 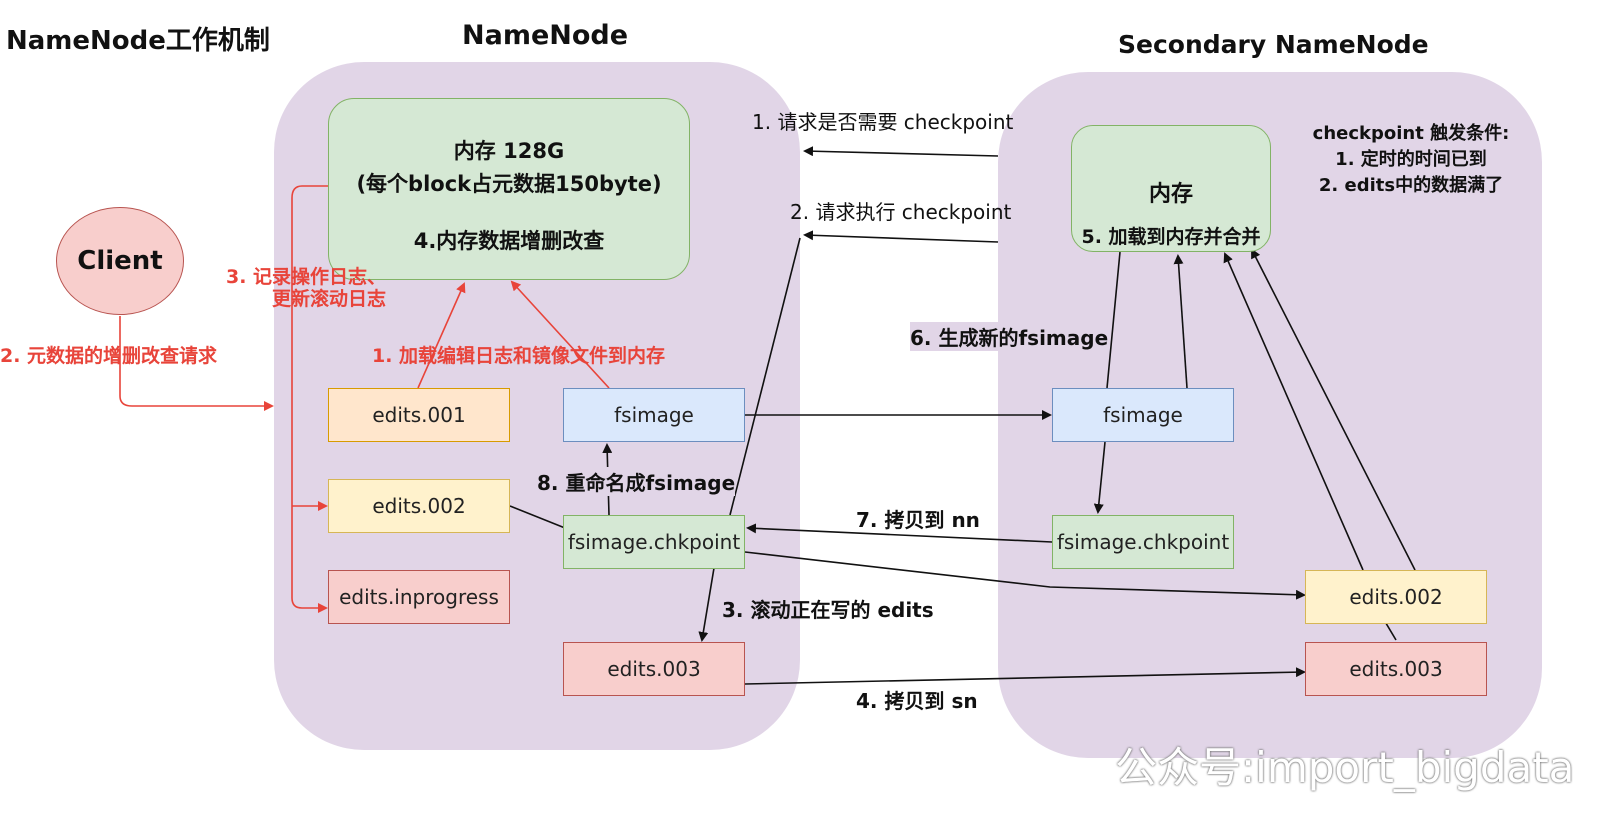 What do you see at coordinates (1099, 477) in the screenshot?
I see `arrow-sn-fsimage-to-chkpoint` at bounding box center [1099, 477].